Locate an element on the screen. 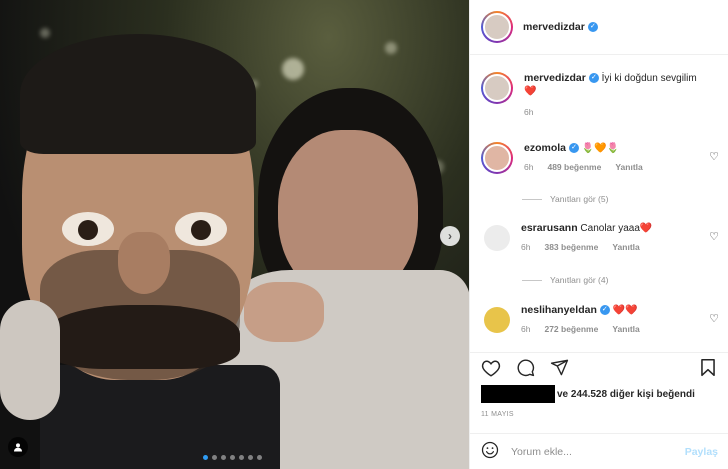 The height and width of the screenshot is (469, 728). comment-text: Canolar yaaa is located at coordinates (610, 228).